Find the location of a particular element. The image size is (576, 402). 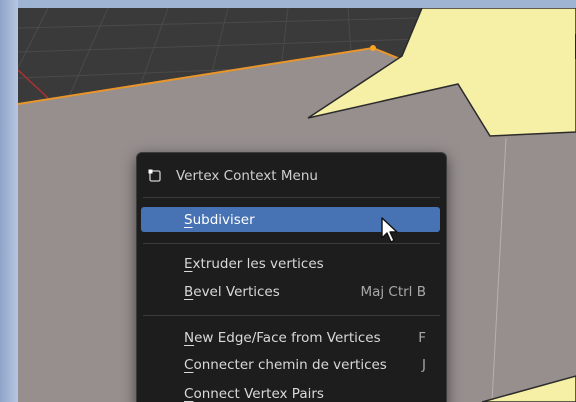

menu-item-label: ubdiviser is located at coordinates (223, 219).